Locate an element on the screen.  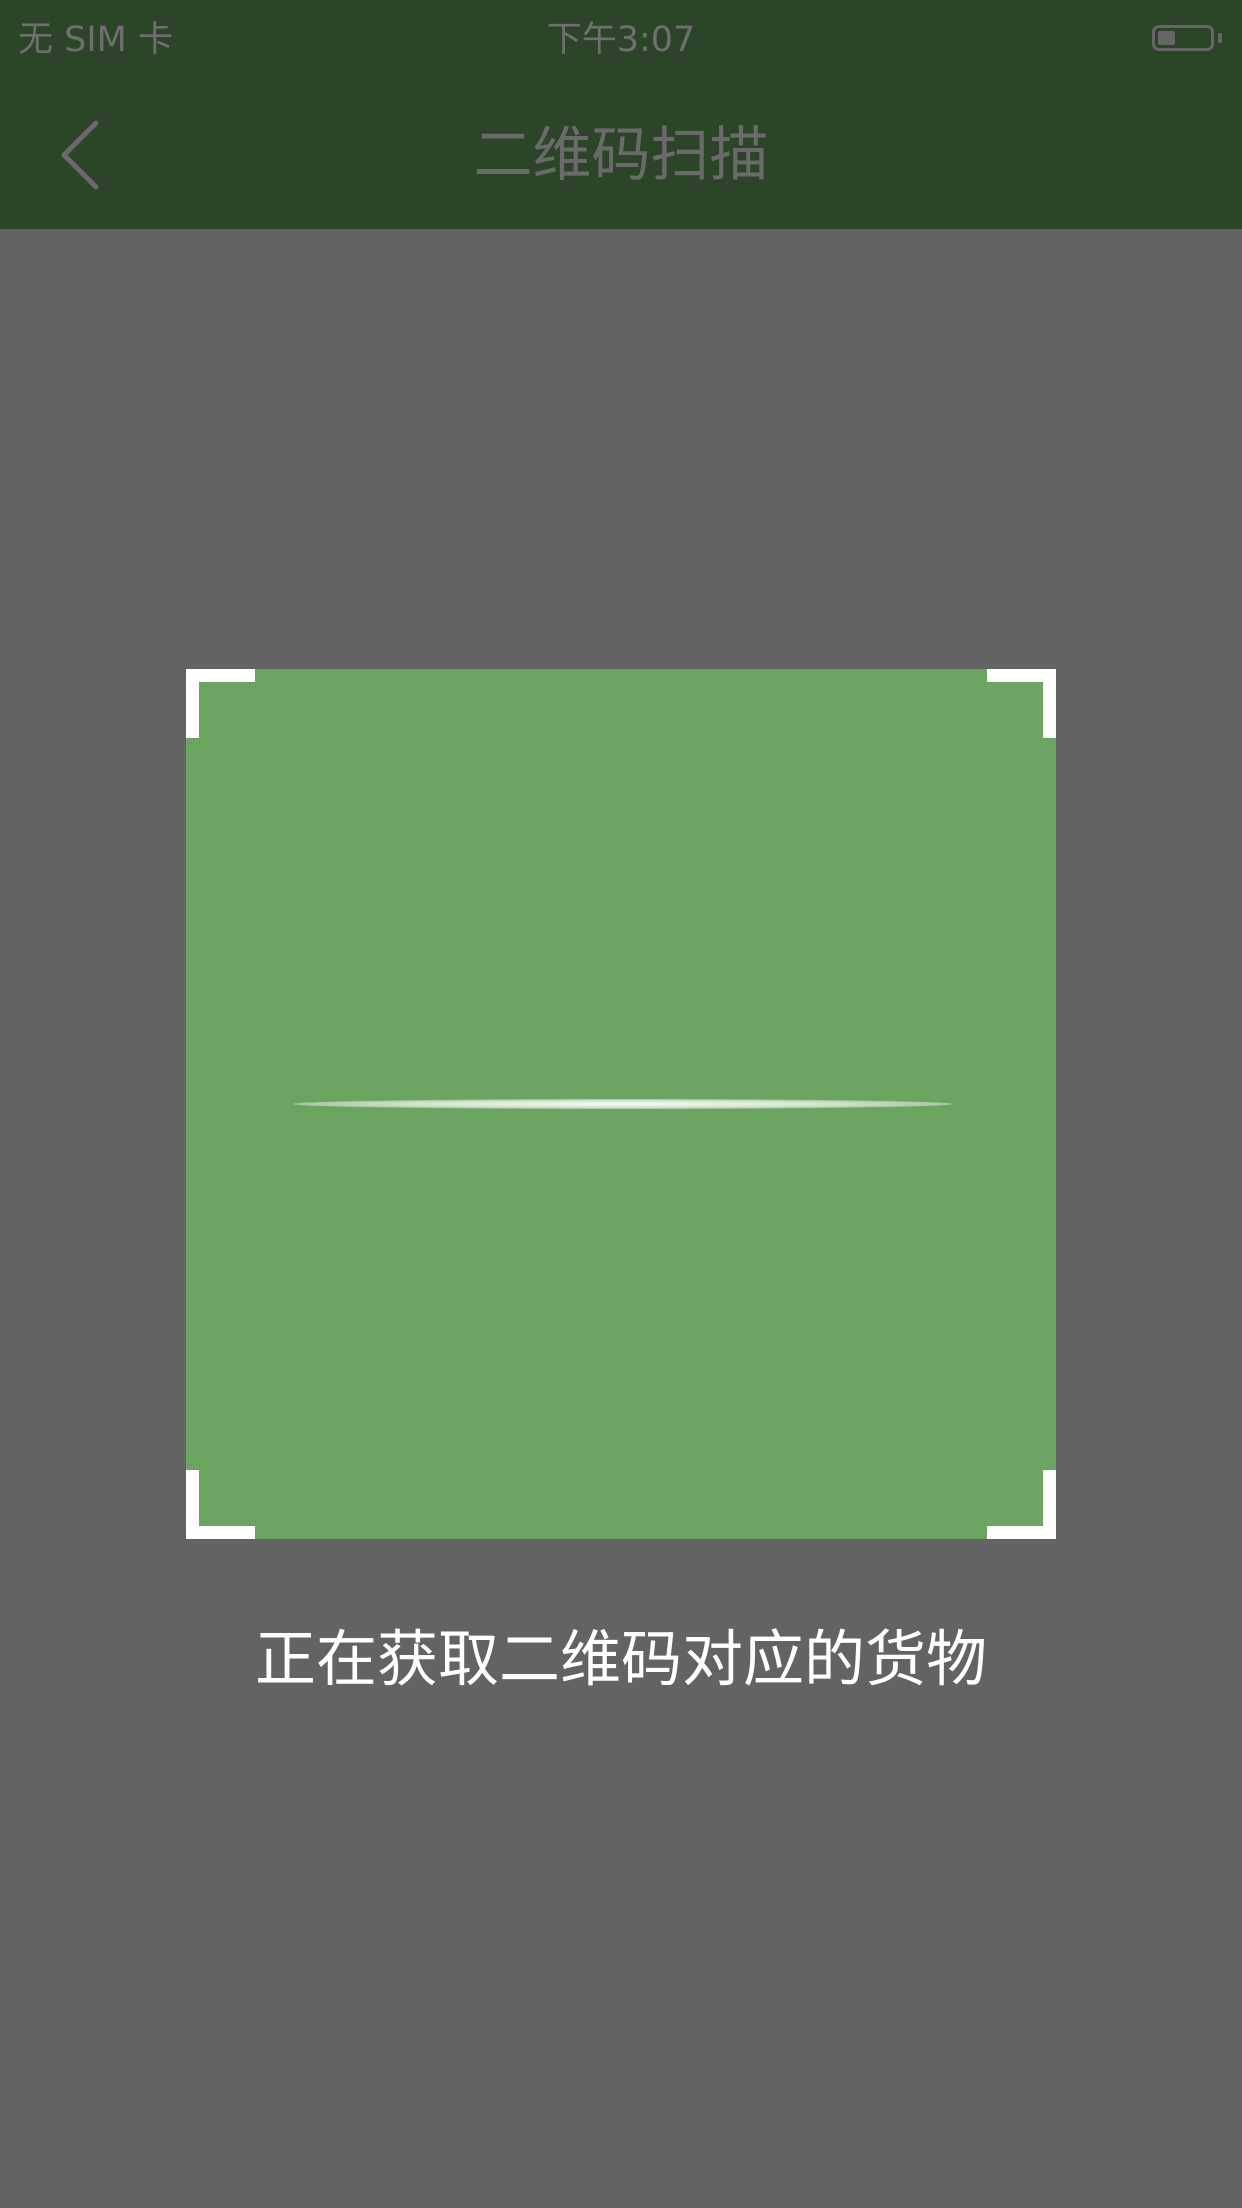
navigation-bar: 二维码扫描 is located at coordinates (621, 154).